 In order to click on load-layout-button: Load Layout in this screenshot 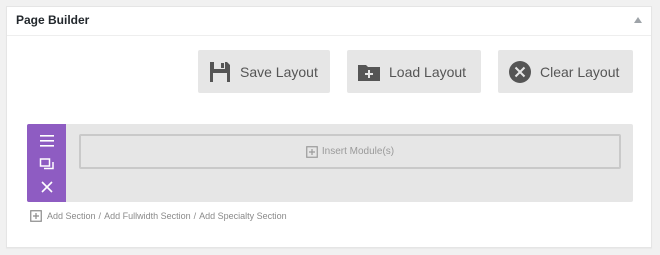, I will do `click(414, 71)`.